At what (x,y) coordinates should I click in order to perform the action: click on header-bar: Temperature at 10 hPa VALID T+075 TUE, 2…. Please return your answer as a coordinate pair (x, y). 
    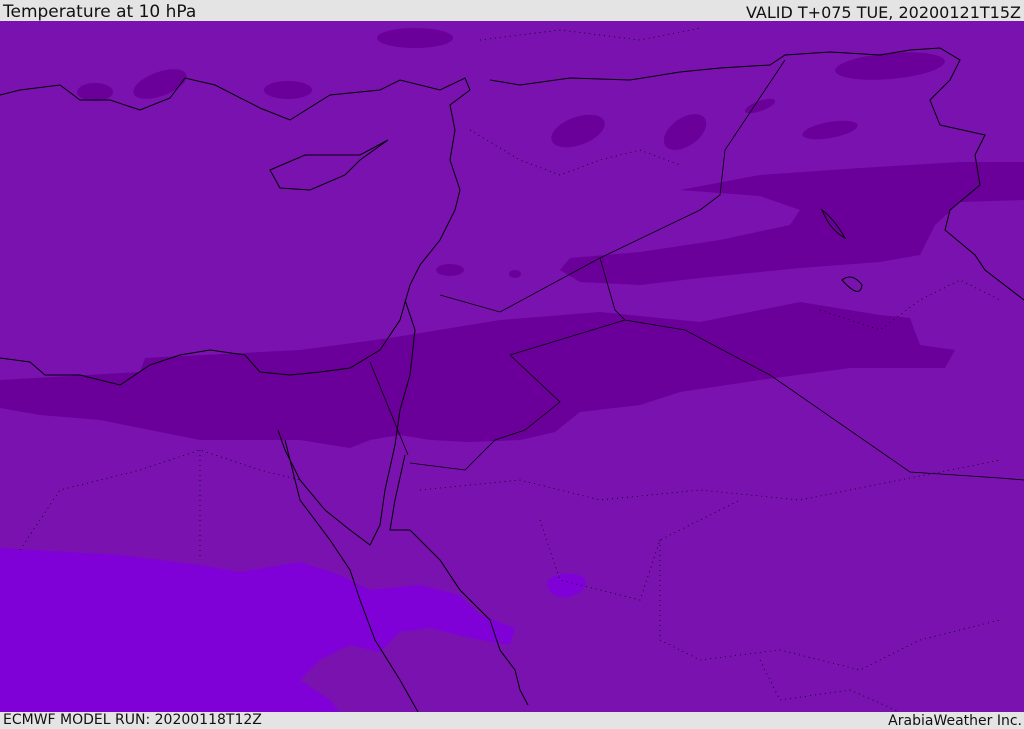
    Looking at the image, I should click on (512, 10).